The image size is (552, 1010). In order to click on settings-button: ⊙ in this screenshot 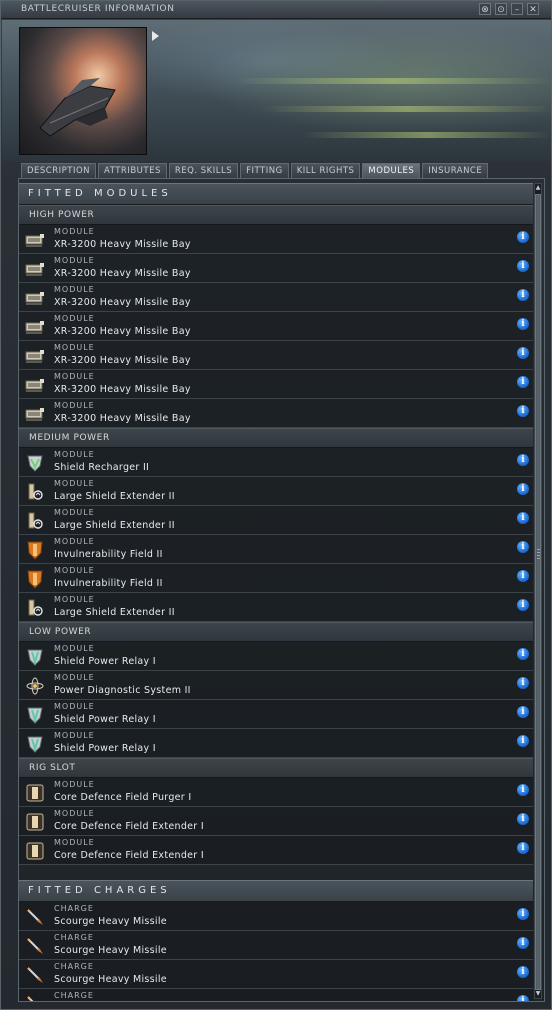, I will do `click(501, 9)`.